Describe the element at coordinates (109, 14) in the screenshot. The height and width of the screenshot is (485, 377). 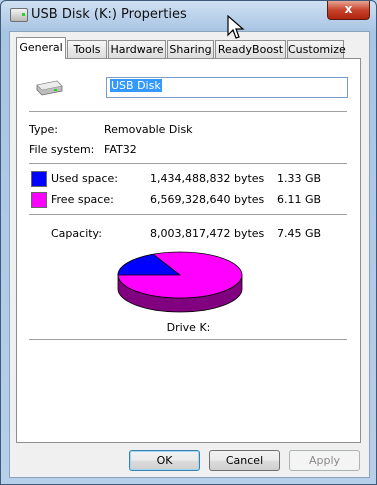
I see `window-title: USB Disk (K:) Properties` at that location.